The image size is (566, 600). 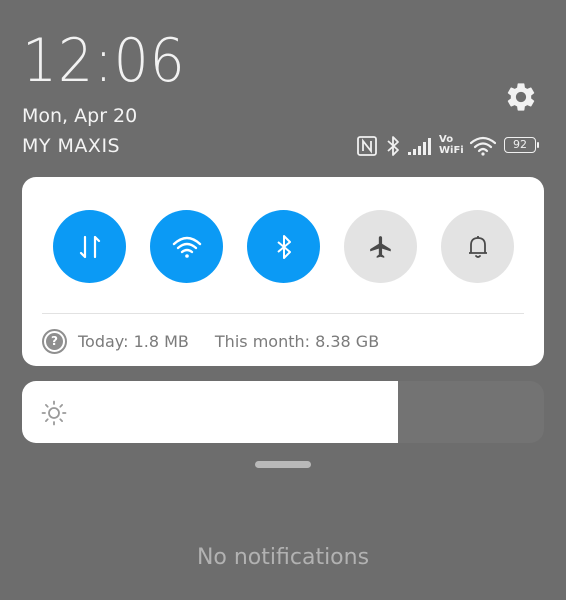 What do you see at coordinates (297, 341) in the screenshot?
I see `data-usage-month: This month: 8.38 GB` at bounding box center [297, 341].